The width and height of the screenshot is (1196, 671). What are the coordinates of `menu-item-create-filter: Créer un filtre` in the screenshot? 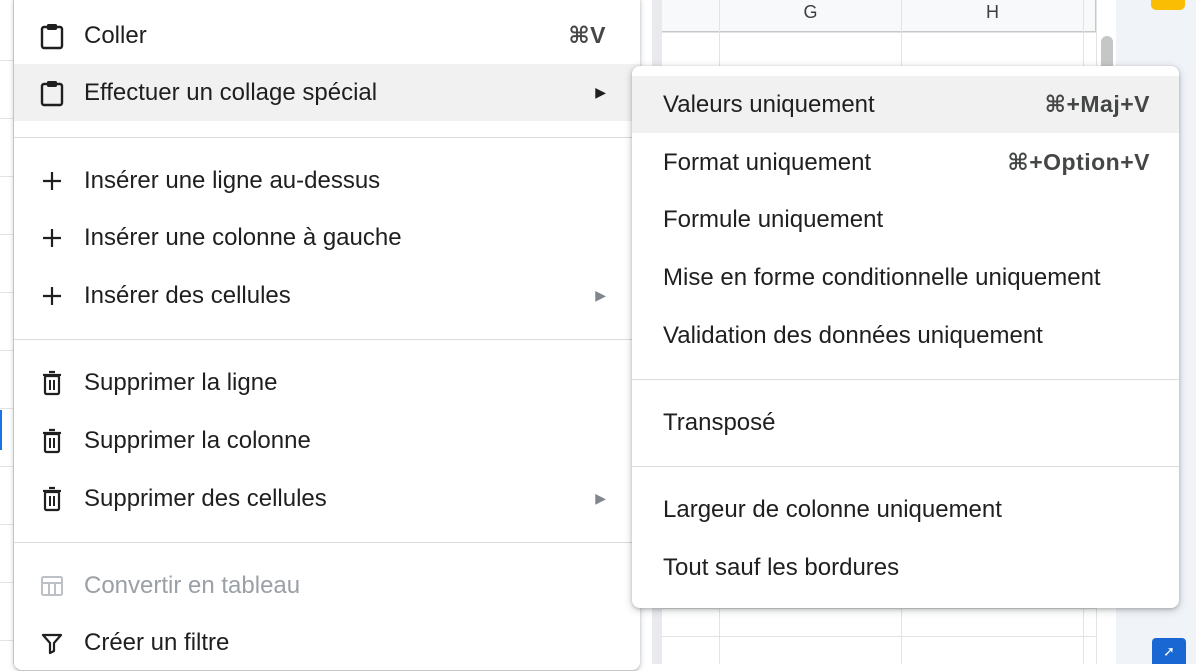 It's located at (327, 642).